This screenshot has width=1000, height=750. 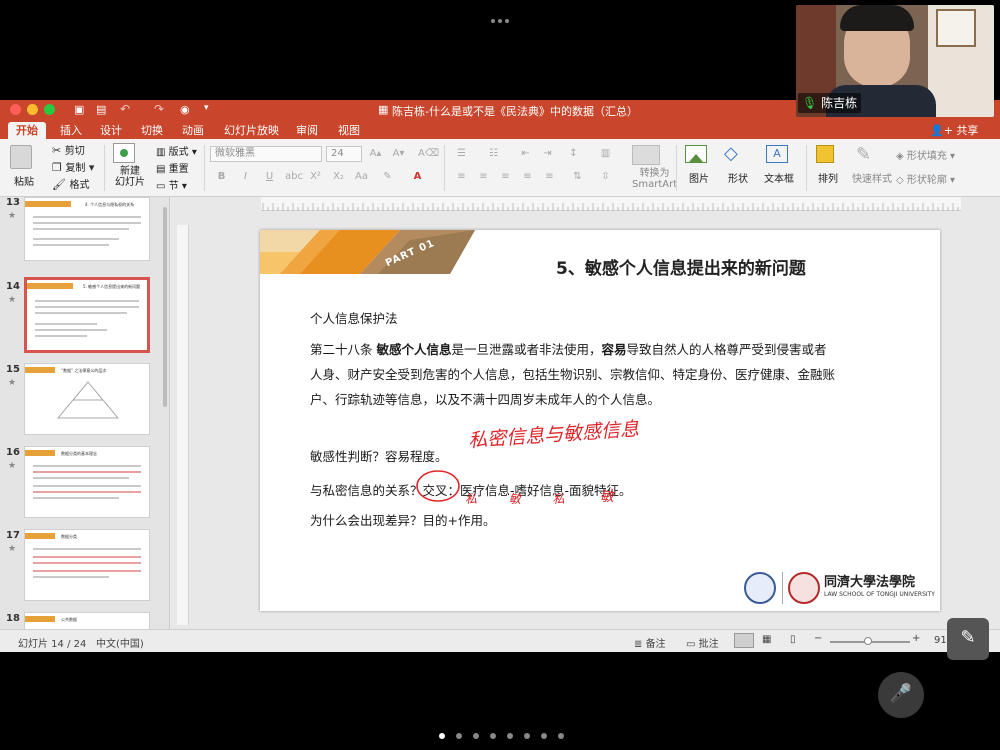 I want to click on zoom-in-icon: +, so click(x=916, y=638).